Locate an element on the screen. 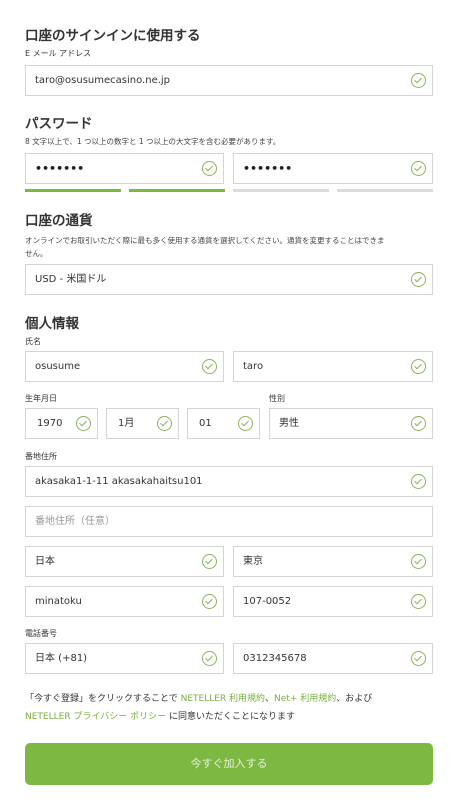 The image size is (457, 799). neteller-terms-link: NETELLER 利用規約 is located at coordinates (223, 699).